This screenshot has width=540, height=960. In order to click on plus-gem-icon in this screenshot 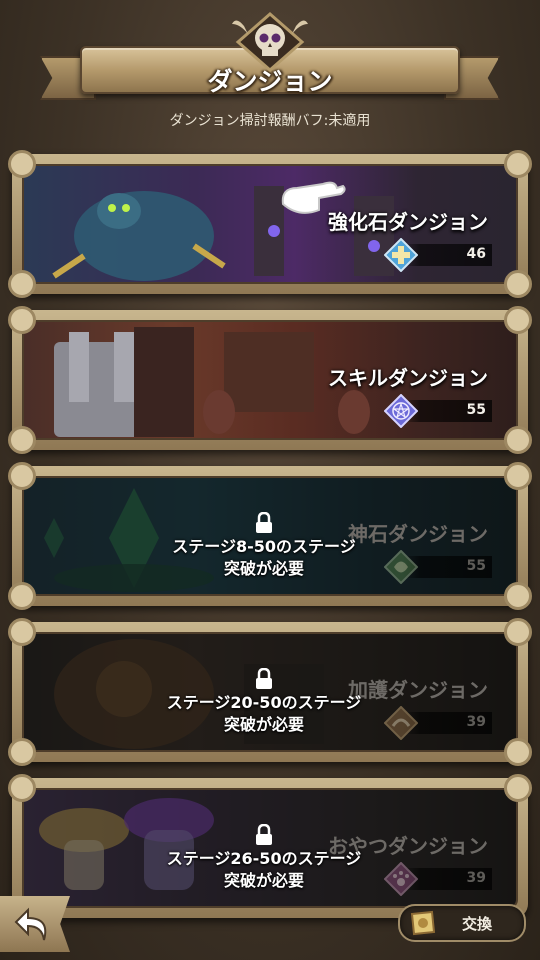, I will do `click(401, 255)`.